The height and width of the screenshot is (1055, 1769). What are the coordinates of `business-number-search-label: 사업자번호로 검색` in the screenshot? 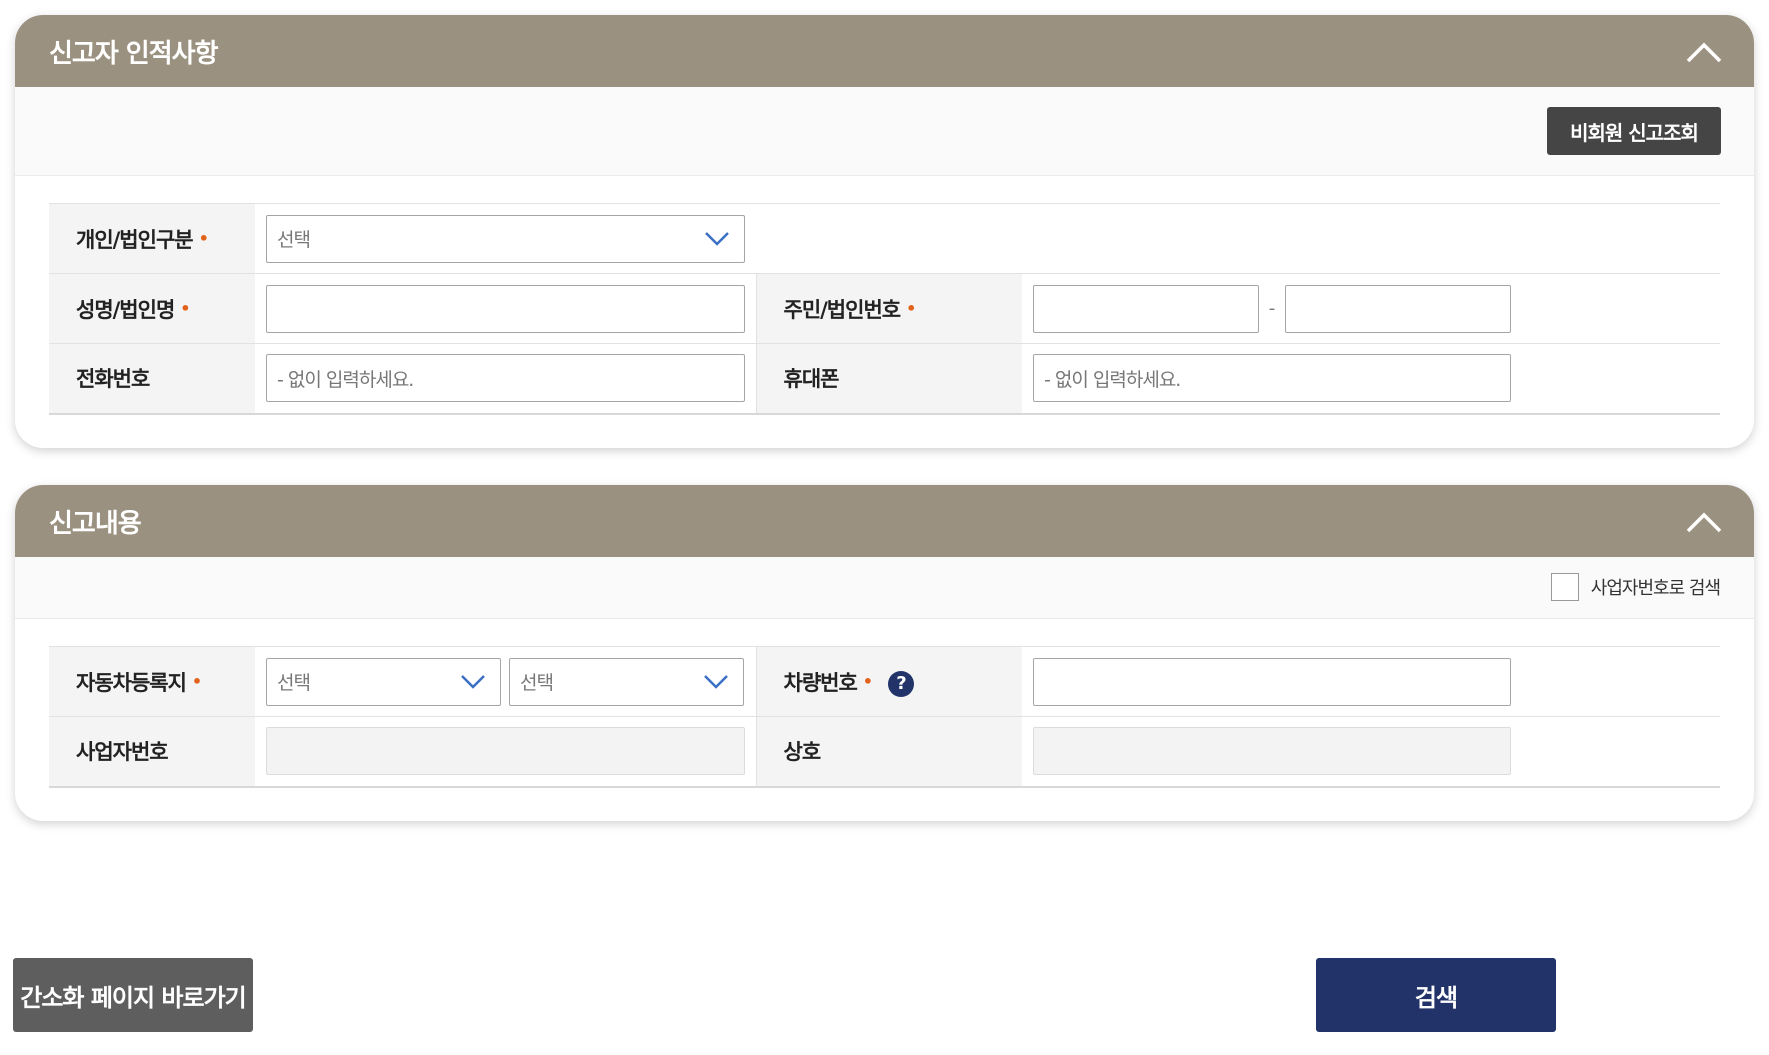 It's located at (1655, 588).